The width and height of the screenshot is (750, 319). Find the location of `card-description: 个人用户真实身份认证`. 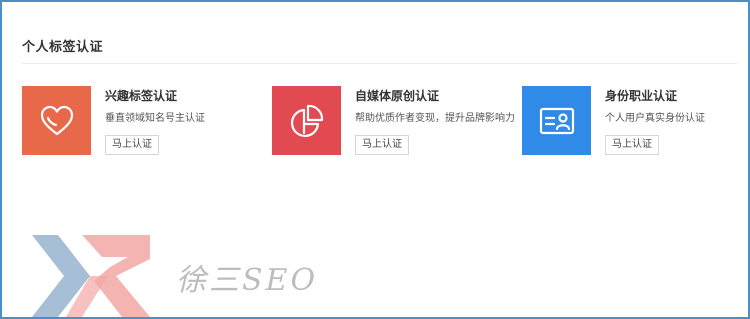

card-description: 个人用户真实身份认证 is located at coordinates (655, 118).